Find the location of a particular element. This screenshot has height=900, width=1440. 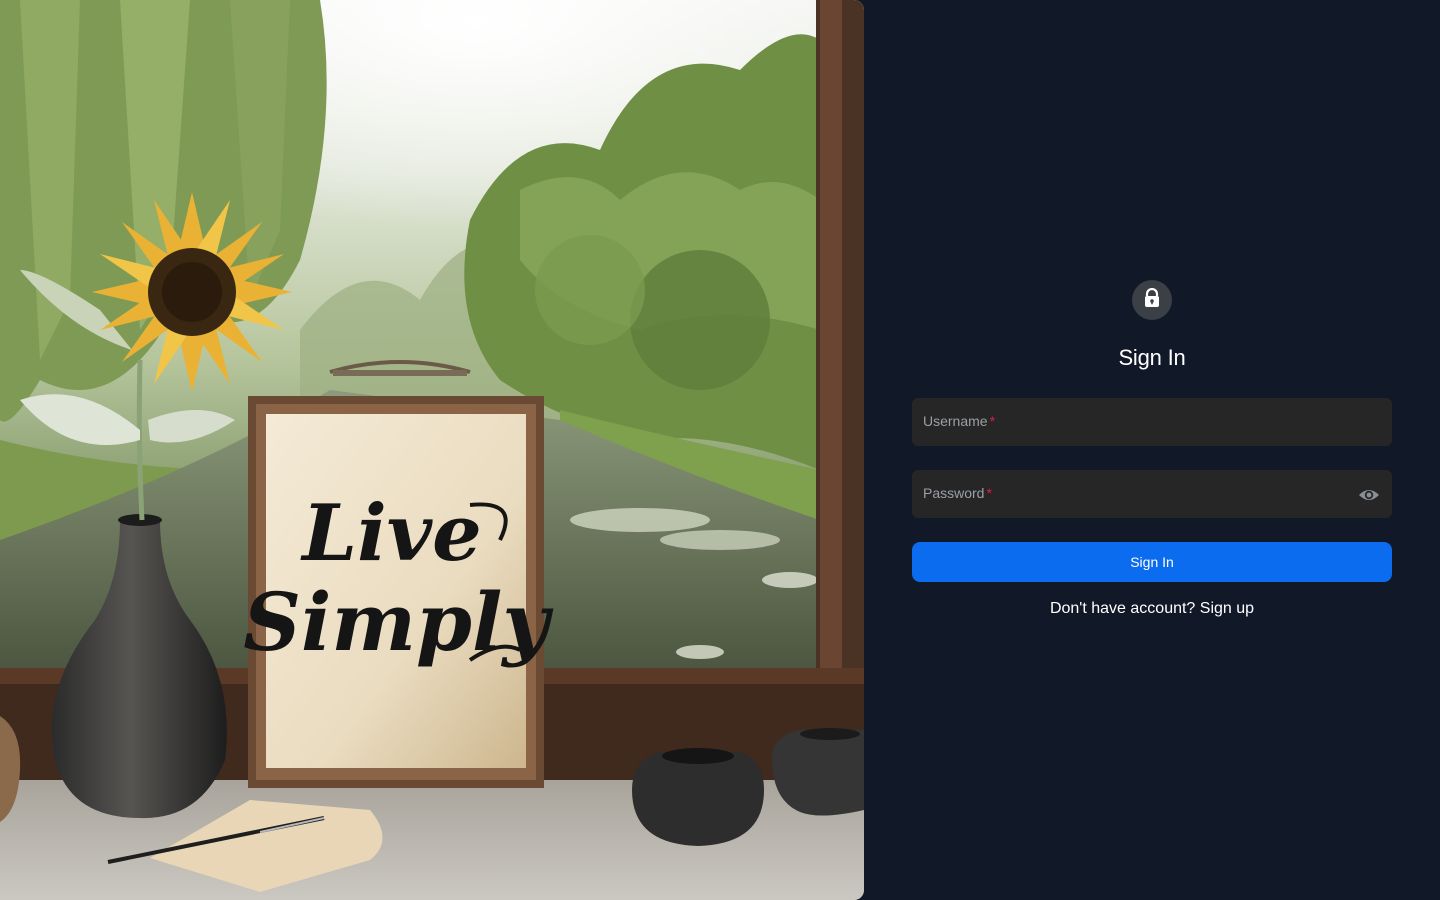

lock-icon is located at coordinates (1152, 299).